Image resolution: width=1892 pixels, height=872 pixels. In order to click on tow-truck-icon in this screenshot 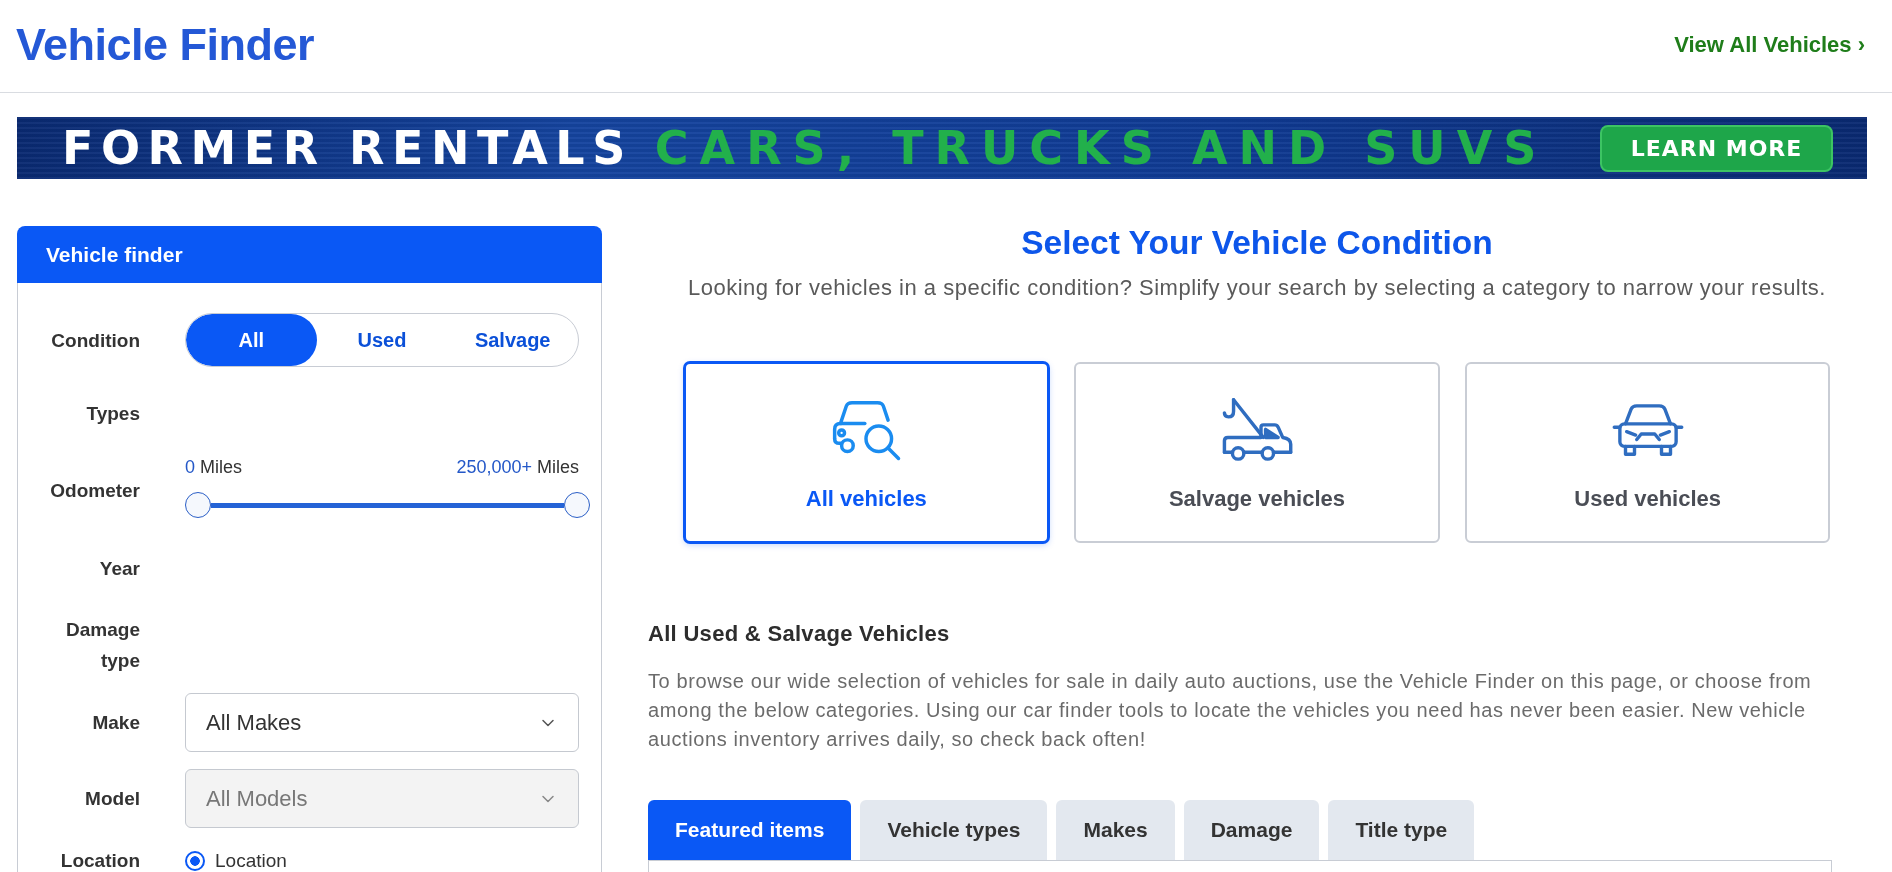, I will do `click(1257, 430)`.